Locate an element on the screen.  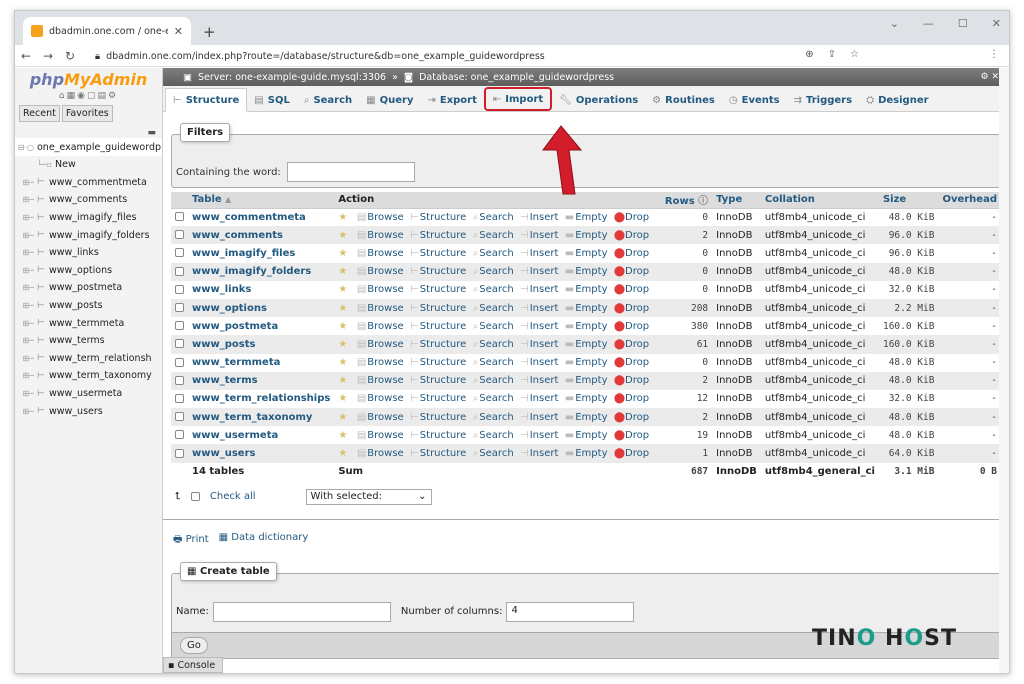
col-size: Size is located at coordinates (894, 199).